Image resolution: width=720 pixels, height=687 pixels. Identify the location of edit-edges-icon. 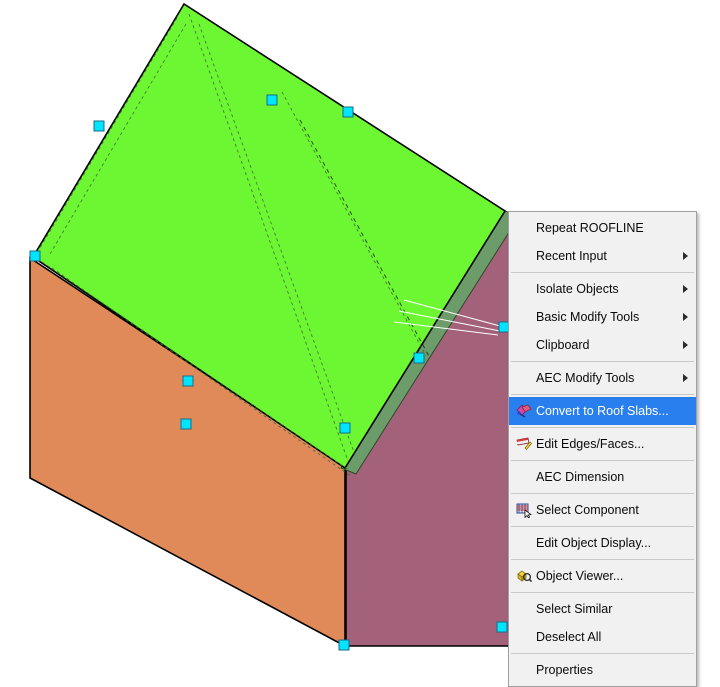
(524, 444).